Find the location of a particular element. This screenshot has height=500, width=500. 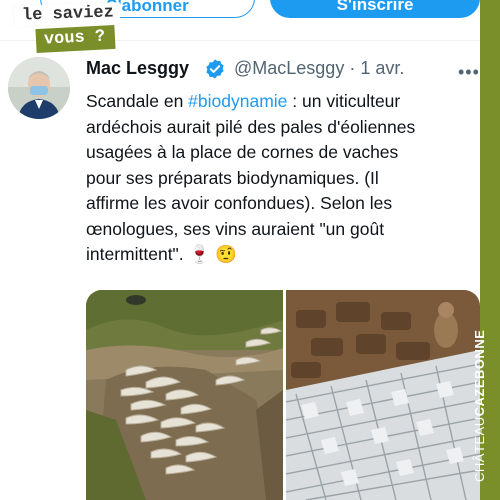

tweet-line: intermittent". 🍷 🤨 is located at coordinates (161, 254).